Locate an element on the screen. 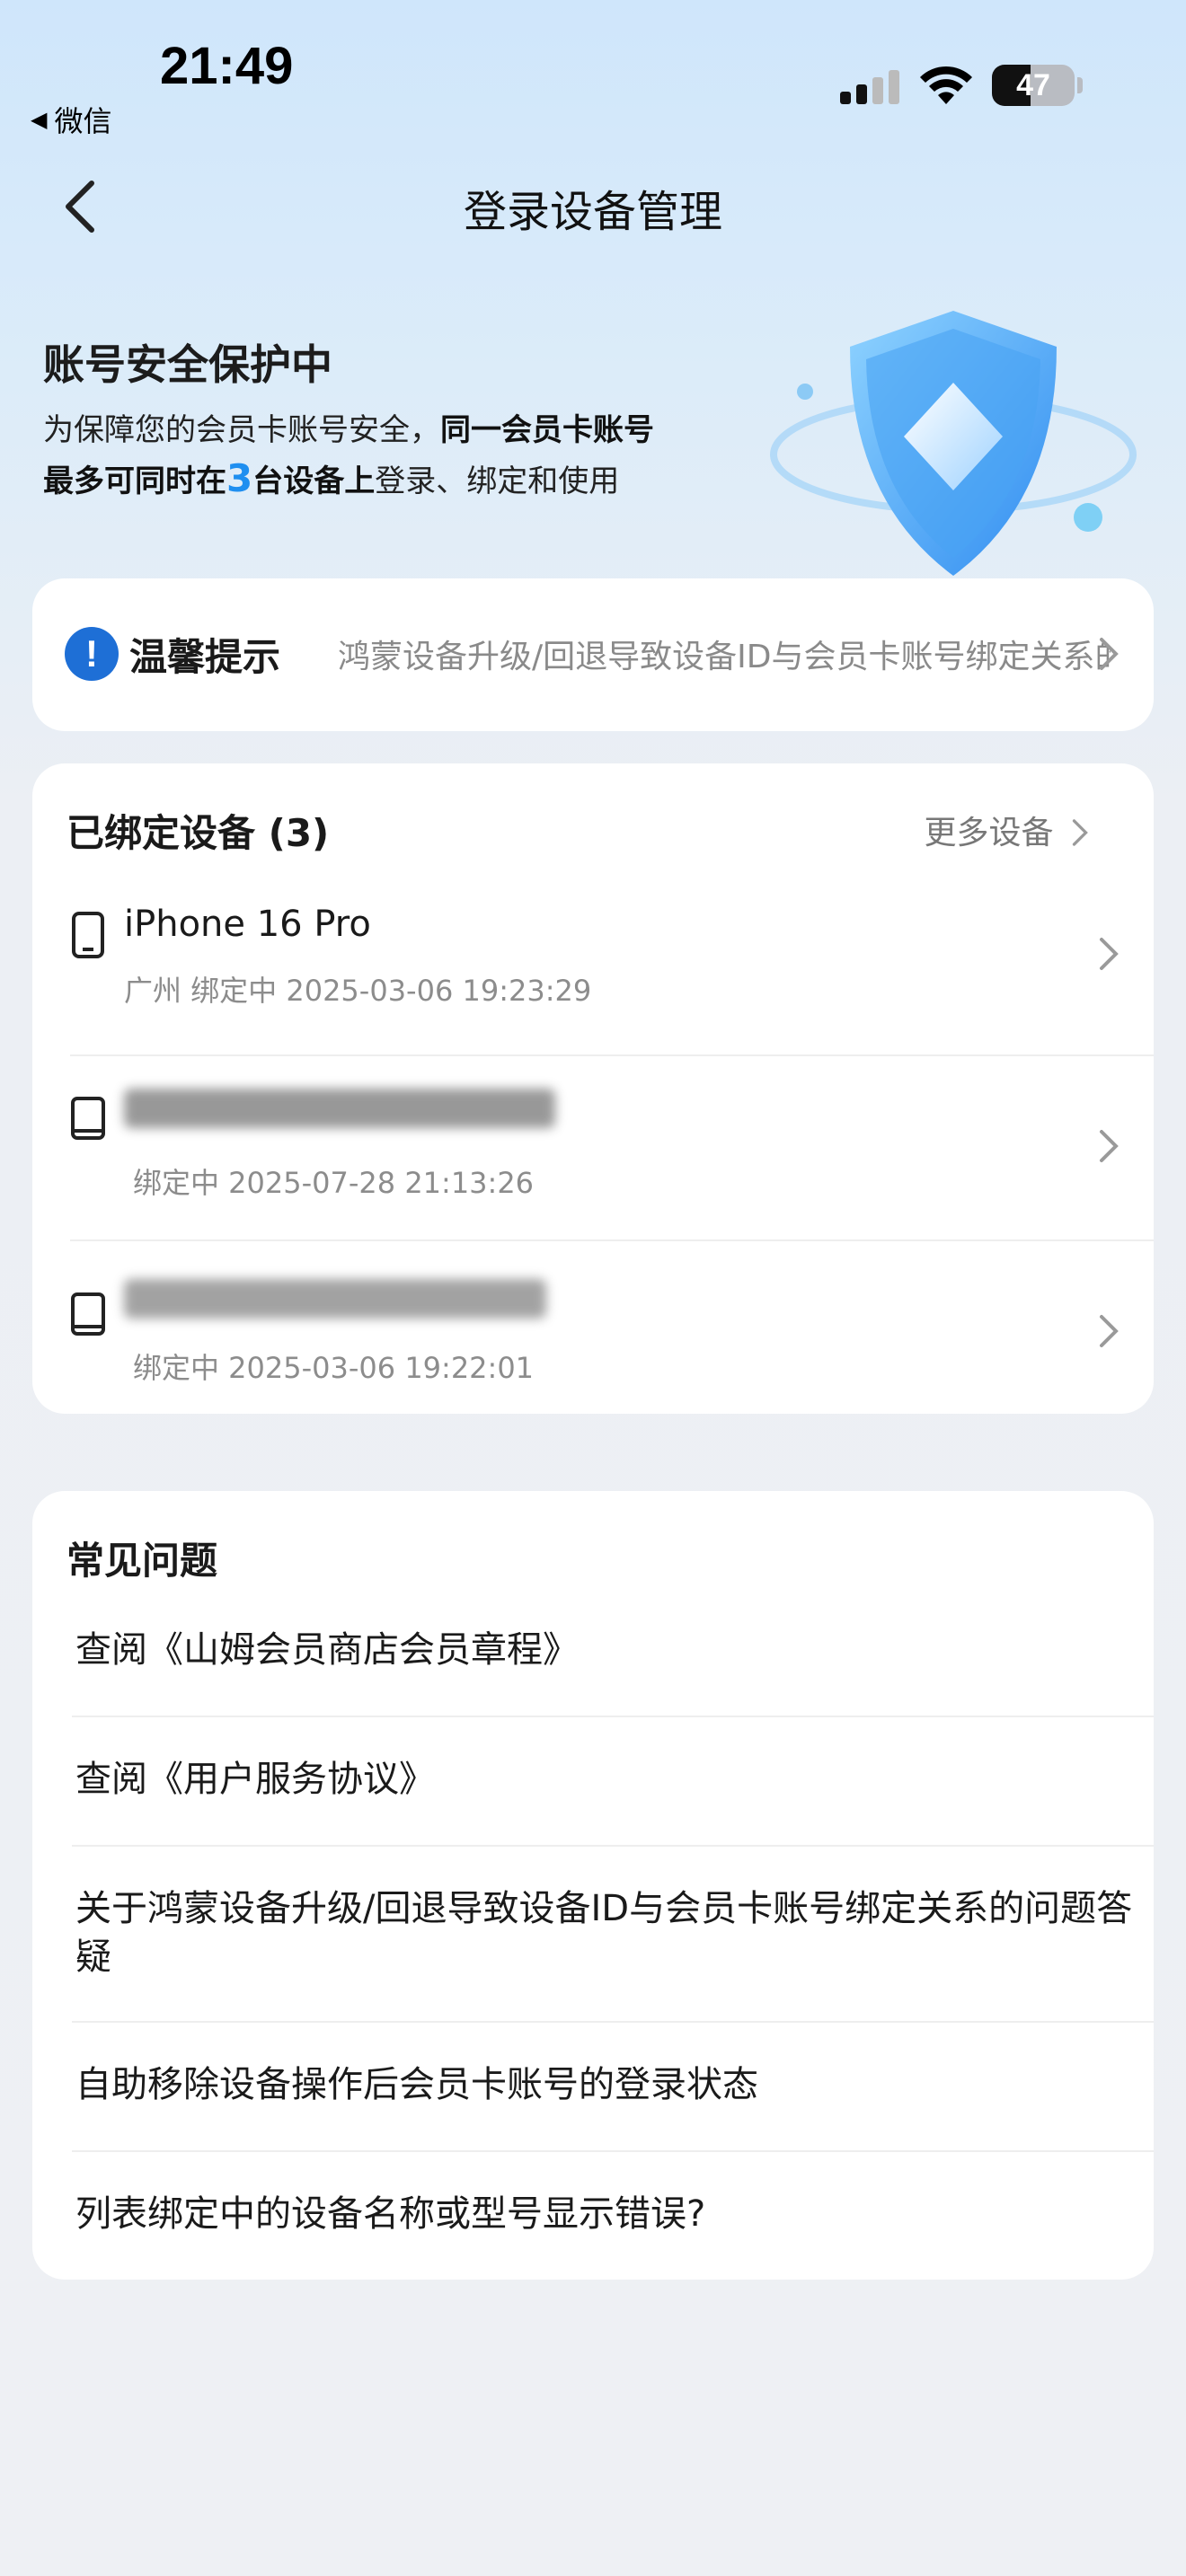  device-meta: 绑定中 2025-07-28 21:13:26 is located at coordinates (334, 1183).